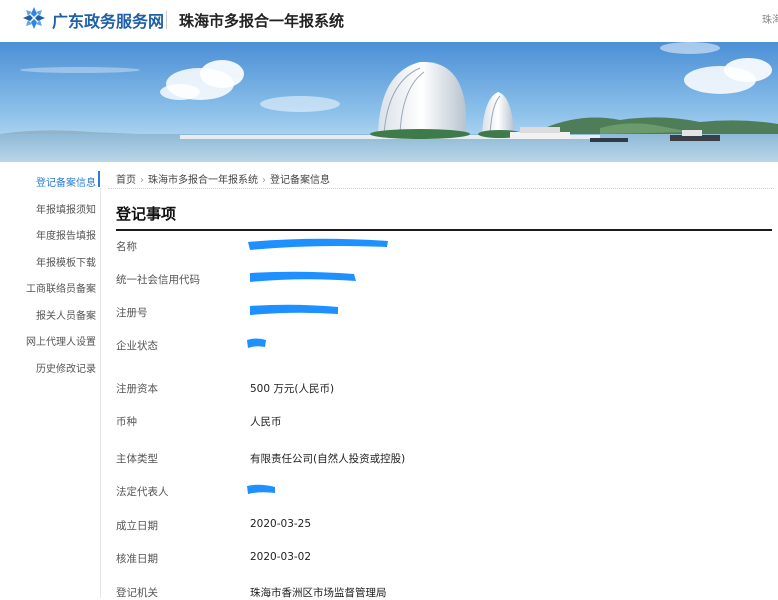 The width and height of the screenshot is (778, 600). I want to click on redaction-mark-status, so click(256, 343).